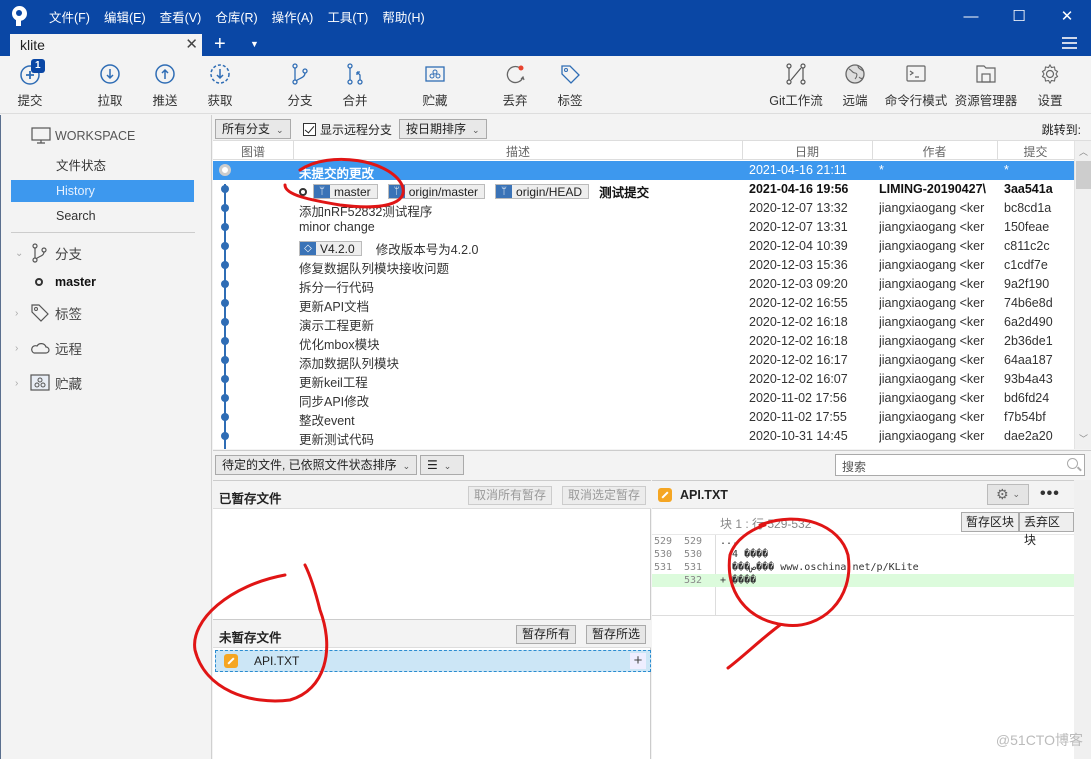  Describe the element at coordinates (510, 495) in the screenshot. I see `unstage-all-button: 取消所有暂存` at that location.